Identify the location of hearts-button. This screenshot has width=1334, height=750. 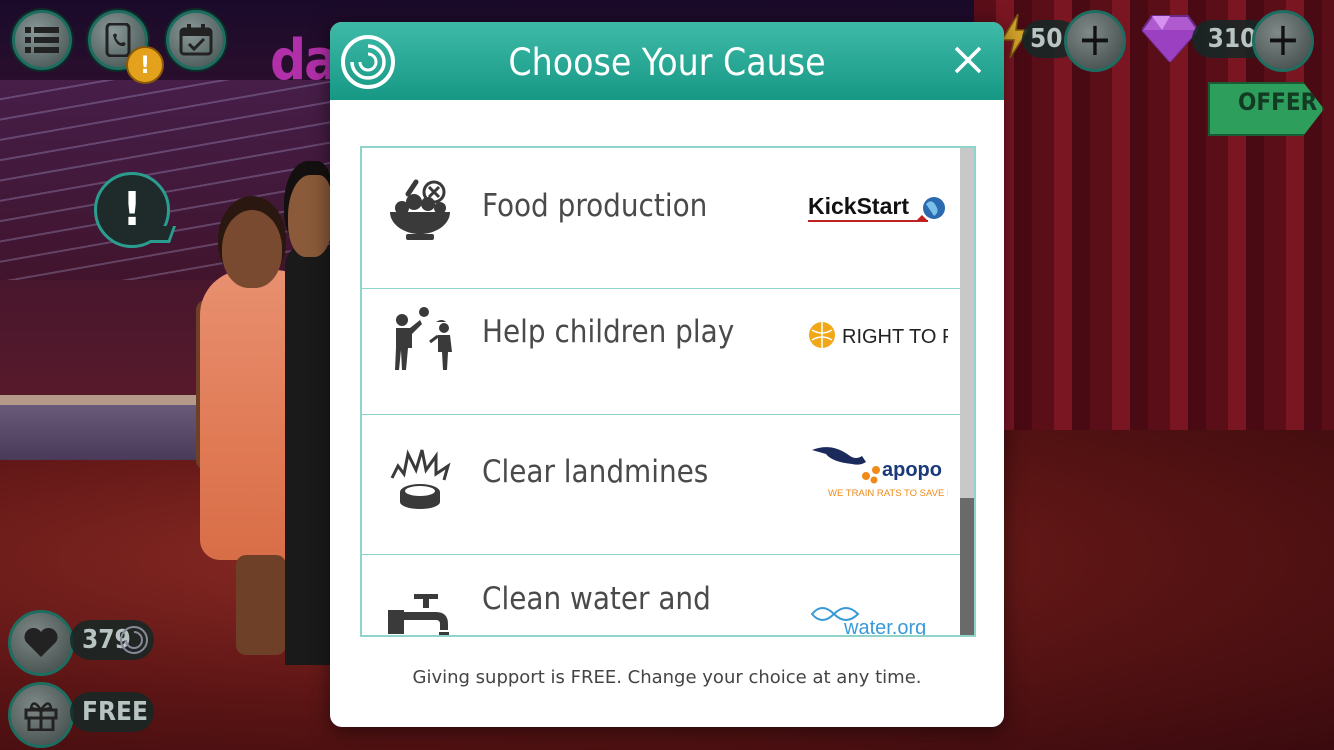
(41, 643).